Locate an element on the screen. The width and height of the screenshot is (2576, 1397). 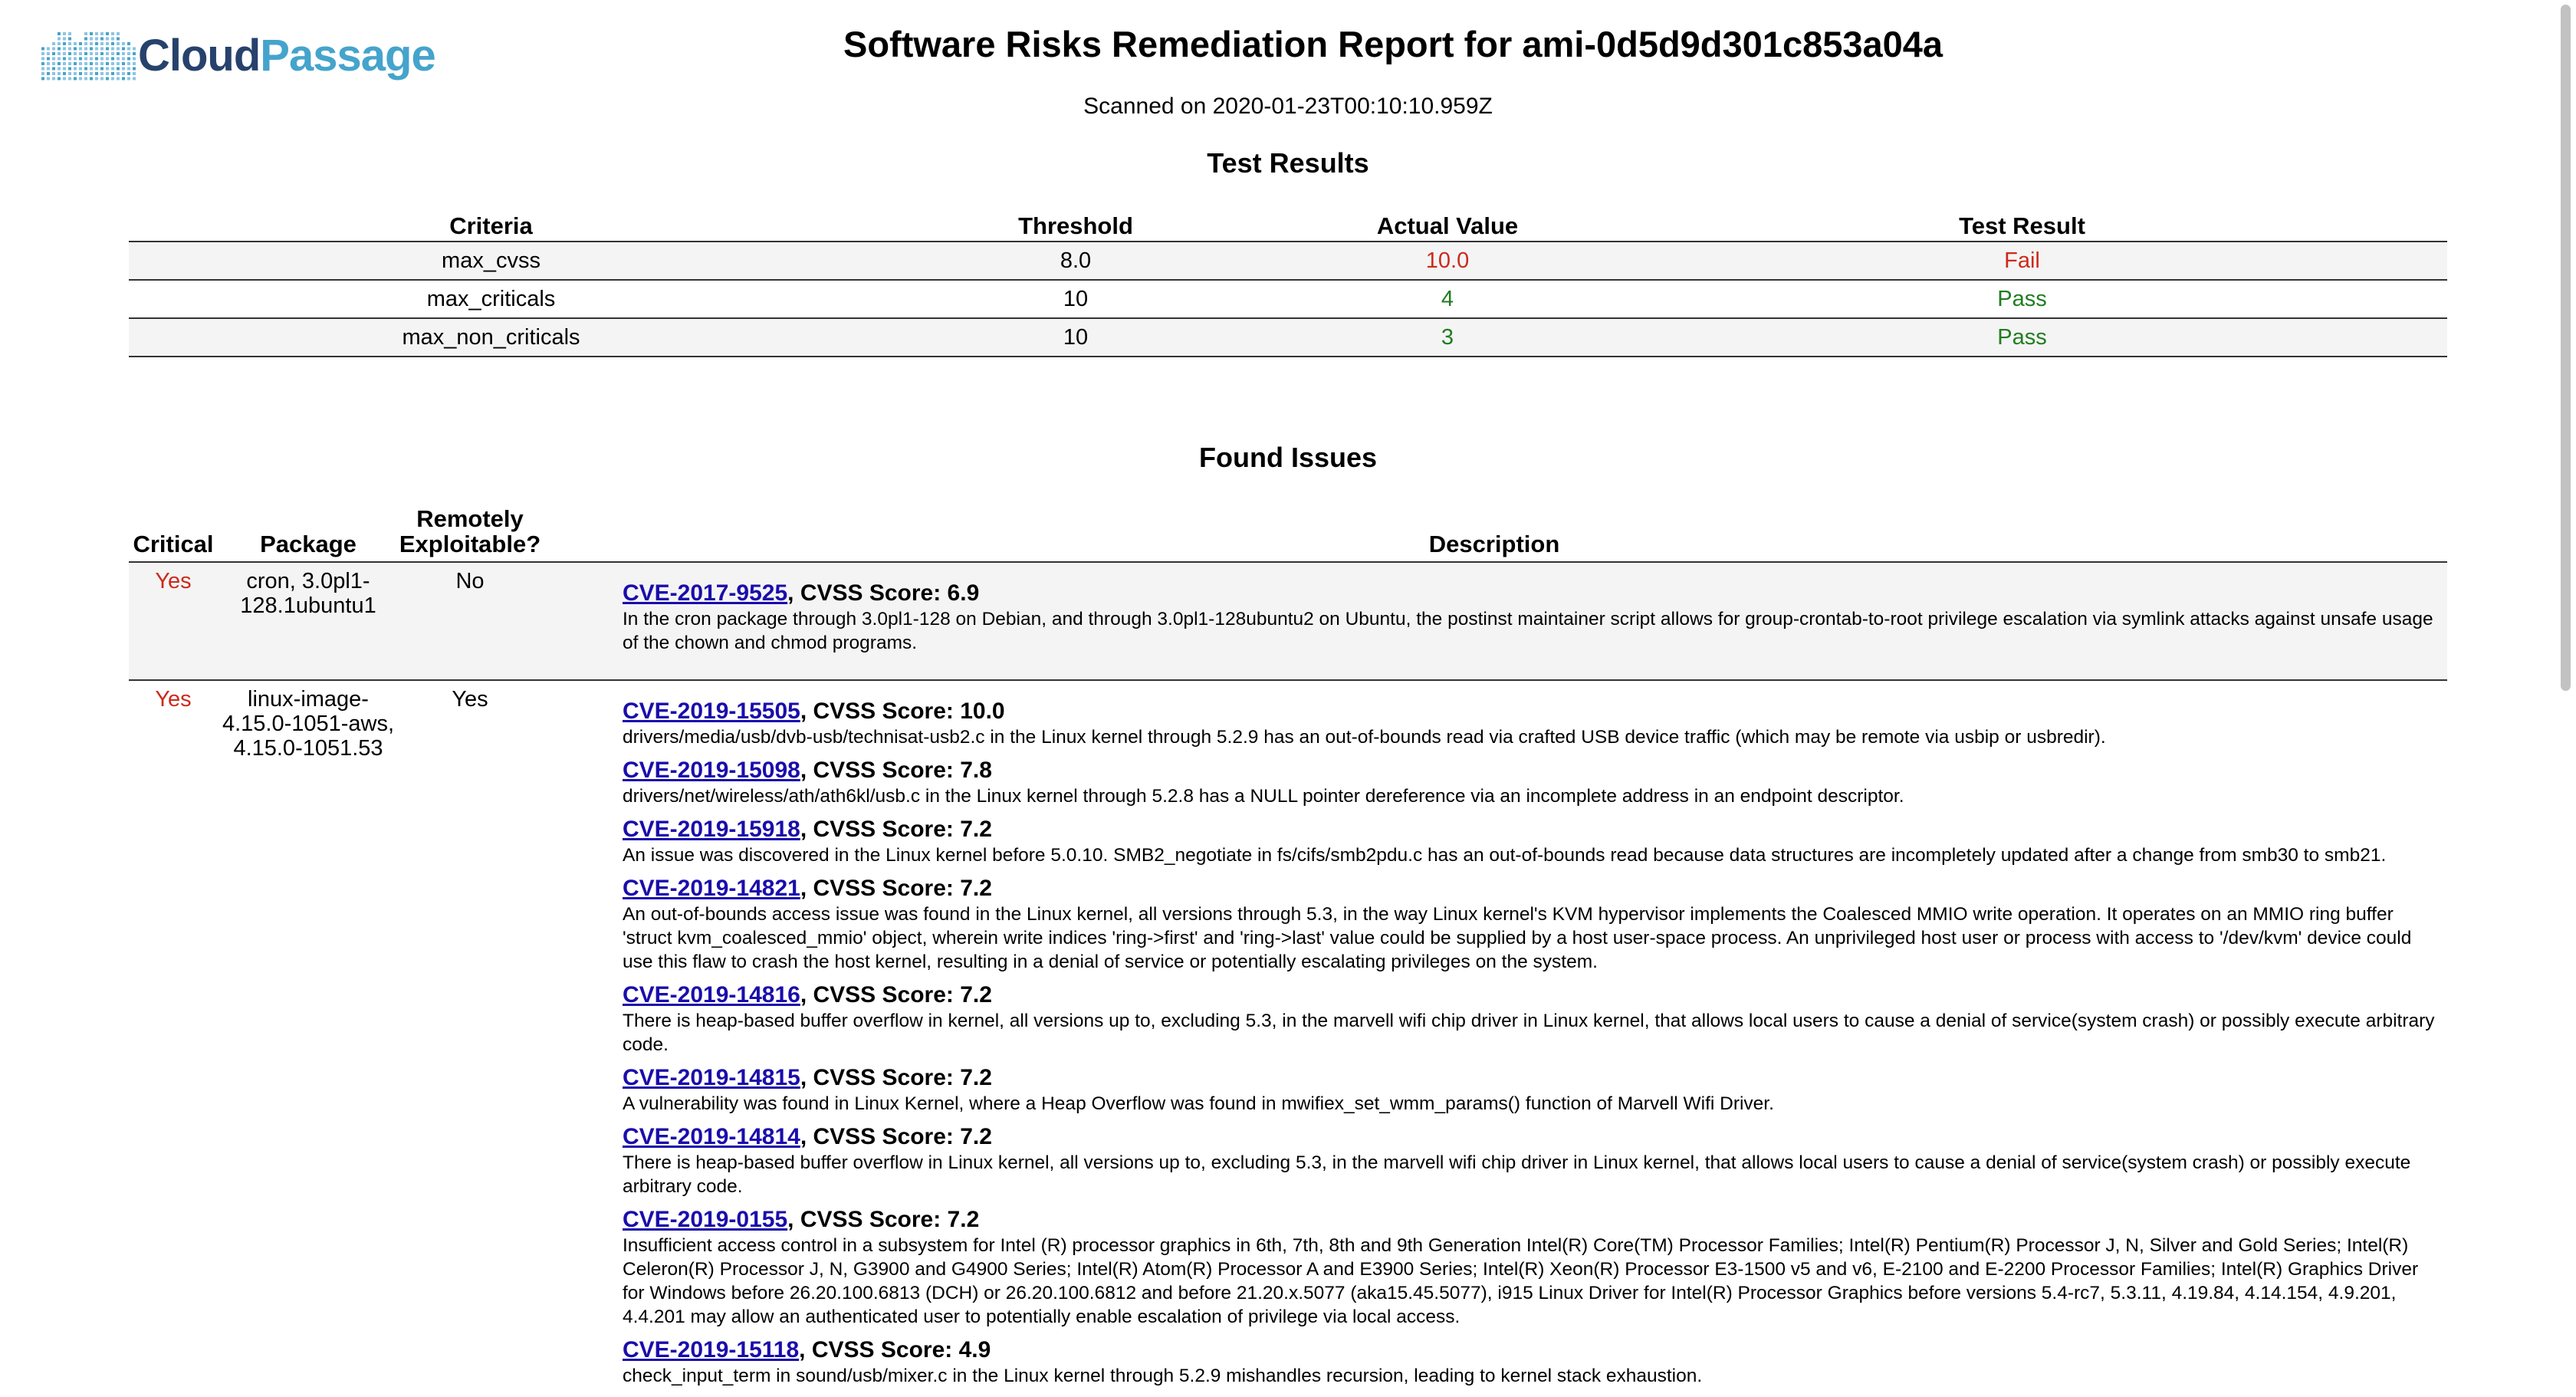
cve-link: CVE-2019-15918 is located at coordinates (712, 829).